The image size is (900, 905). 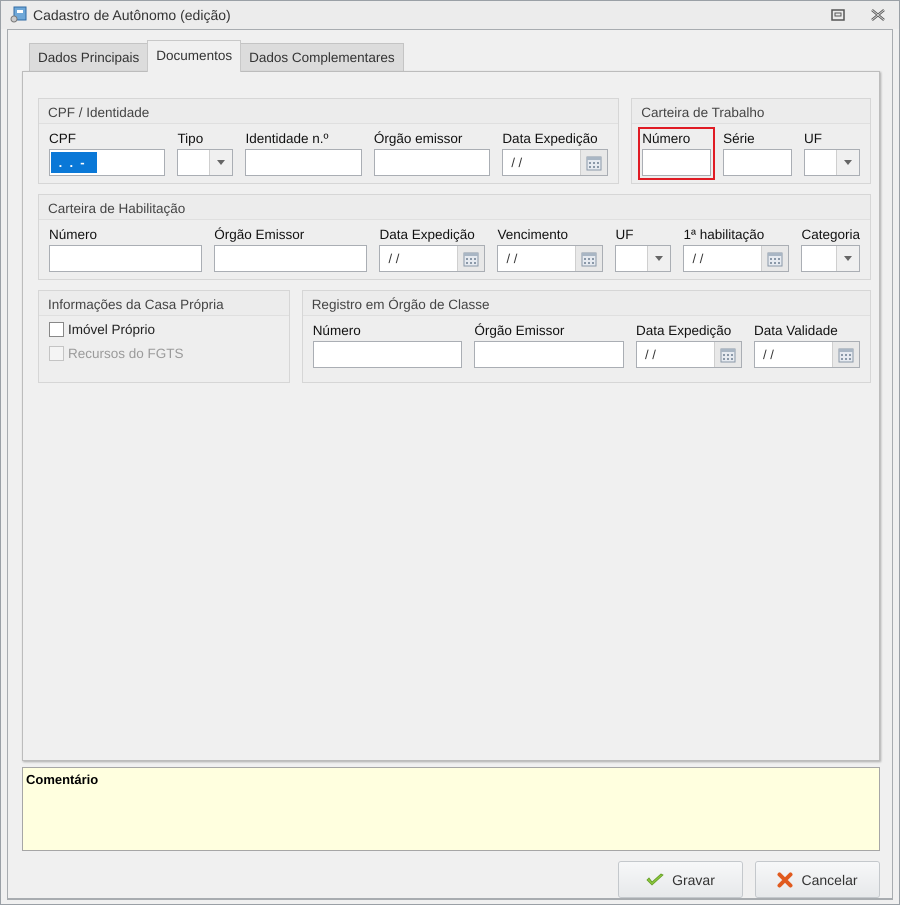 What do you see at coordinates (62, 779) in the screenshot?
I see `comment-label: Comentário` at bounding box center [62, 779].